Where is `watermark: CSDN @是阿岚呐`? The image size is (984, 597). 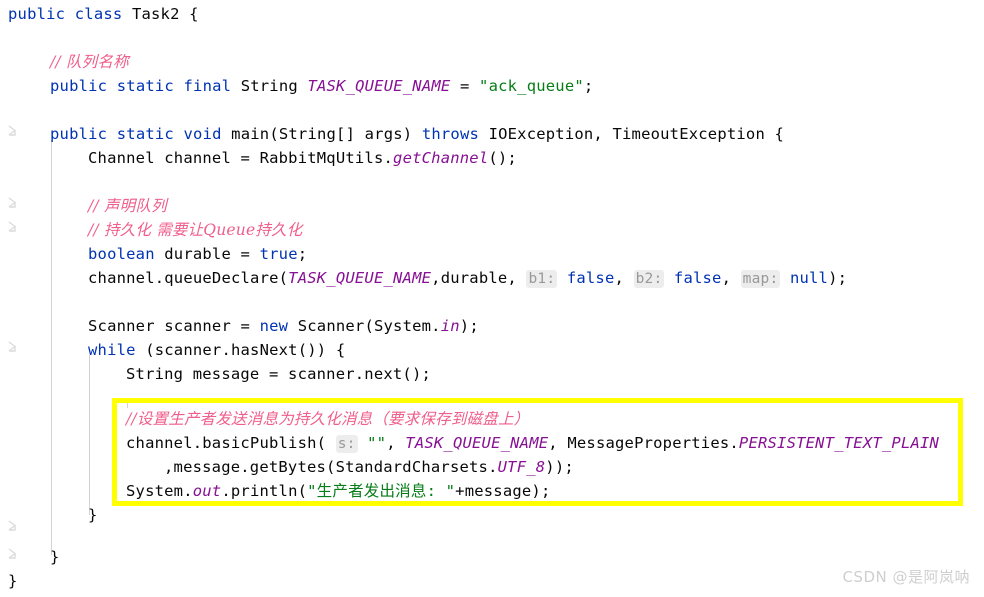
watermark: CSDN @是阿岚呐 is located at coordinates (906, 577).